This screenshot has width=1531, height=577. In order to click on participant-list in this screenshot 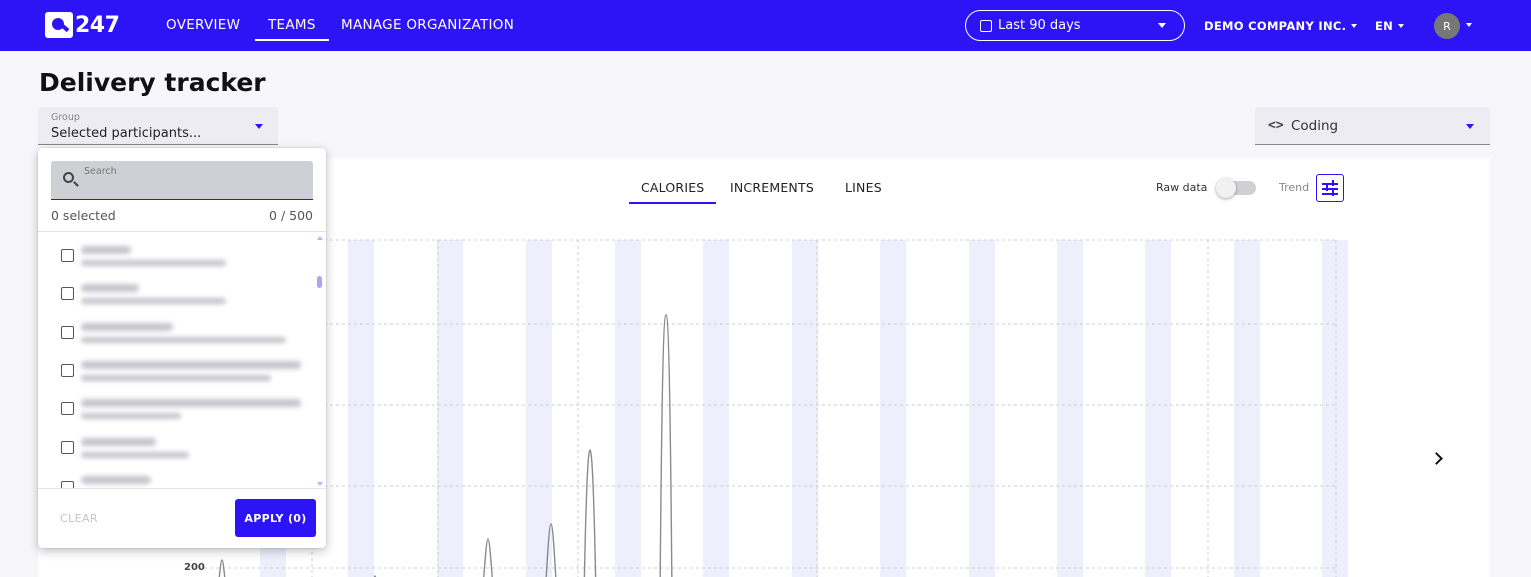, I will do `click(182, 360)`.